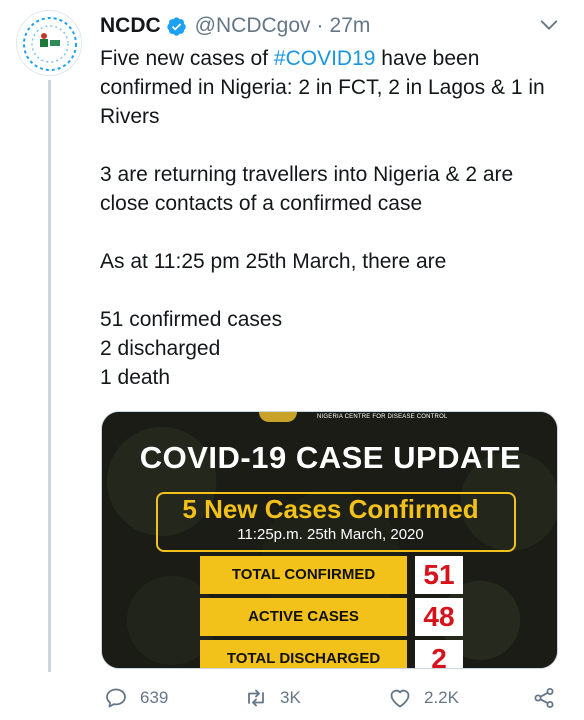 Image resolution: width=584 pixels, height=720 pixels. What do you see at coordinates (49, 376) in the screenshot?
I see `thread-line` at bounding box center [49, 376].